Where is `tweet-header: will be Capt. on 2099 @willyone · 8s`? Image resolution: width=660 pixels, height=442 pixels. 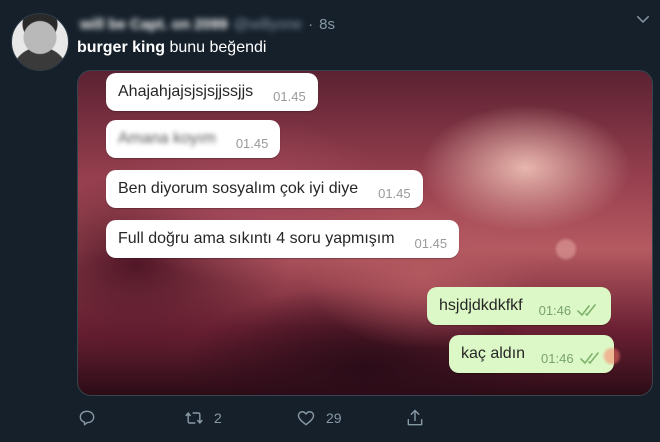 tweet-header: will be Capt. on 2099 @willyone · 8s is located at coordinates (207, 24).